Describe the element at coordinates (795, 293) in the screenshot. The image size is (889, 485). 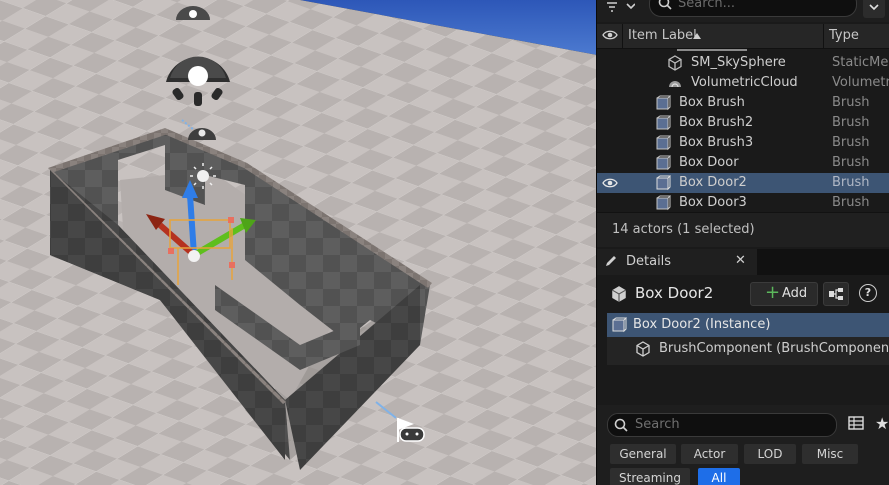
I see `add-button-label: Add` at that location.